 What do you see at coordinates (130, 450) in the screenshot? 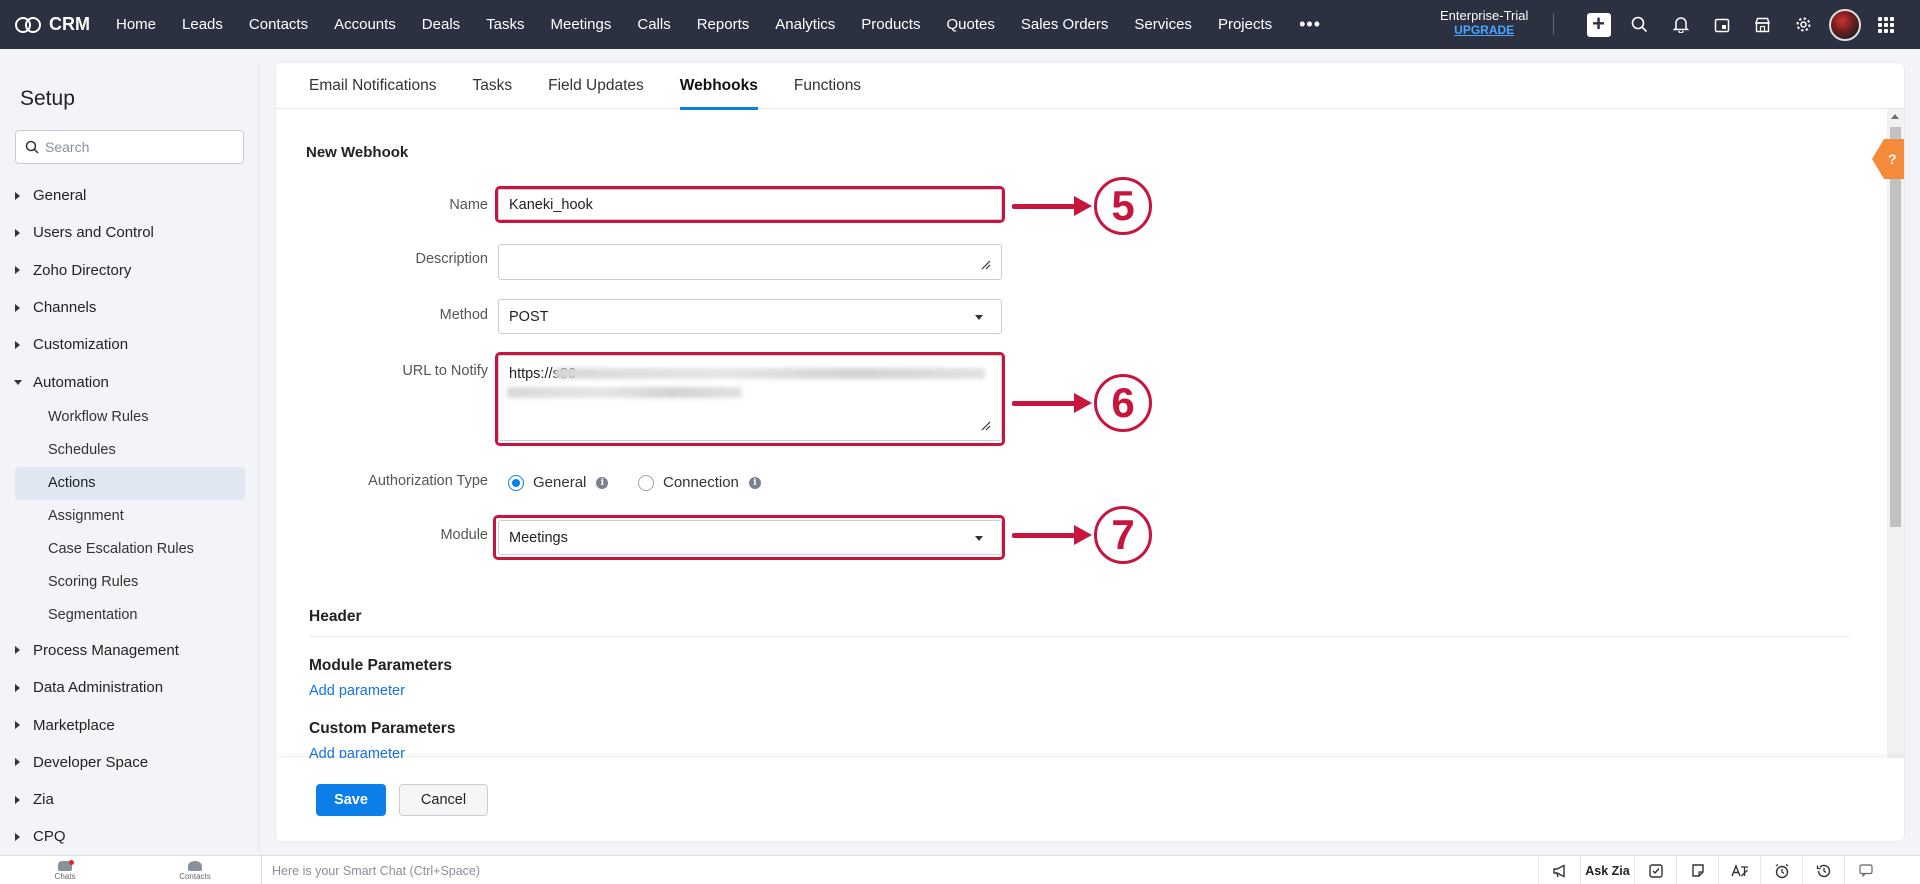
I see `sidebar-subitem-schedules: Schedules` at bounding box center [130, 450].